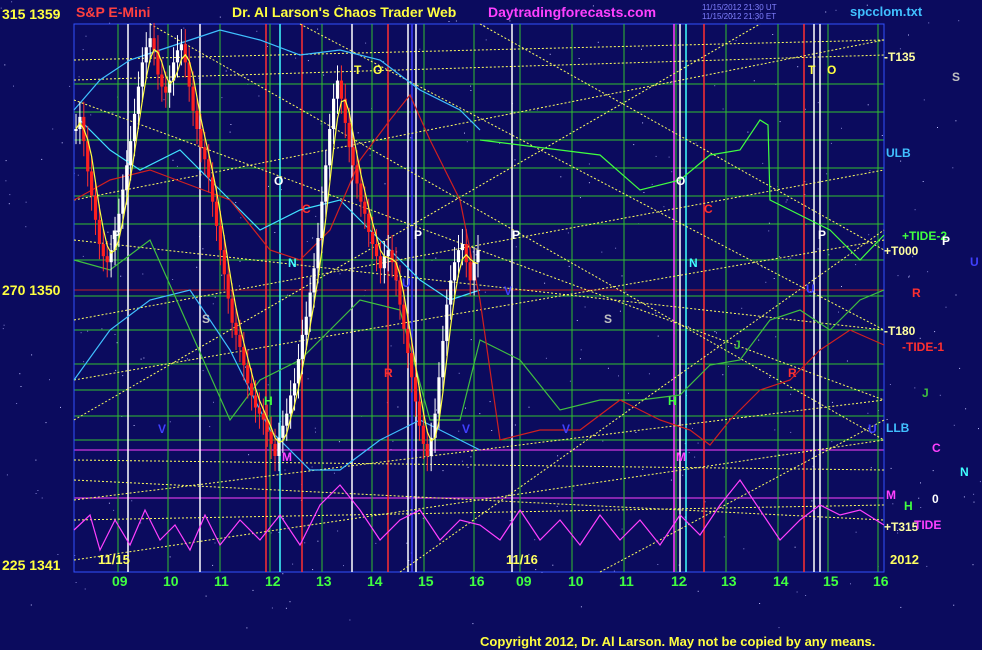 The height and width of the screenshot is (650, 982). Describe the element at coordinates (31, 565) in the screenshot. I see `y-axis-label-bottom: 225 1341` at that location.